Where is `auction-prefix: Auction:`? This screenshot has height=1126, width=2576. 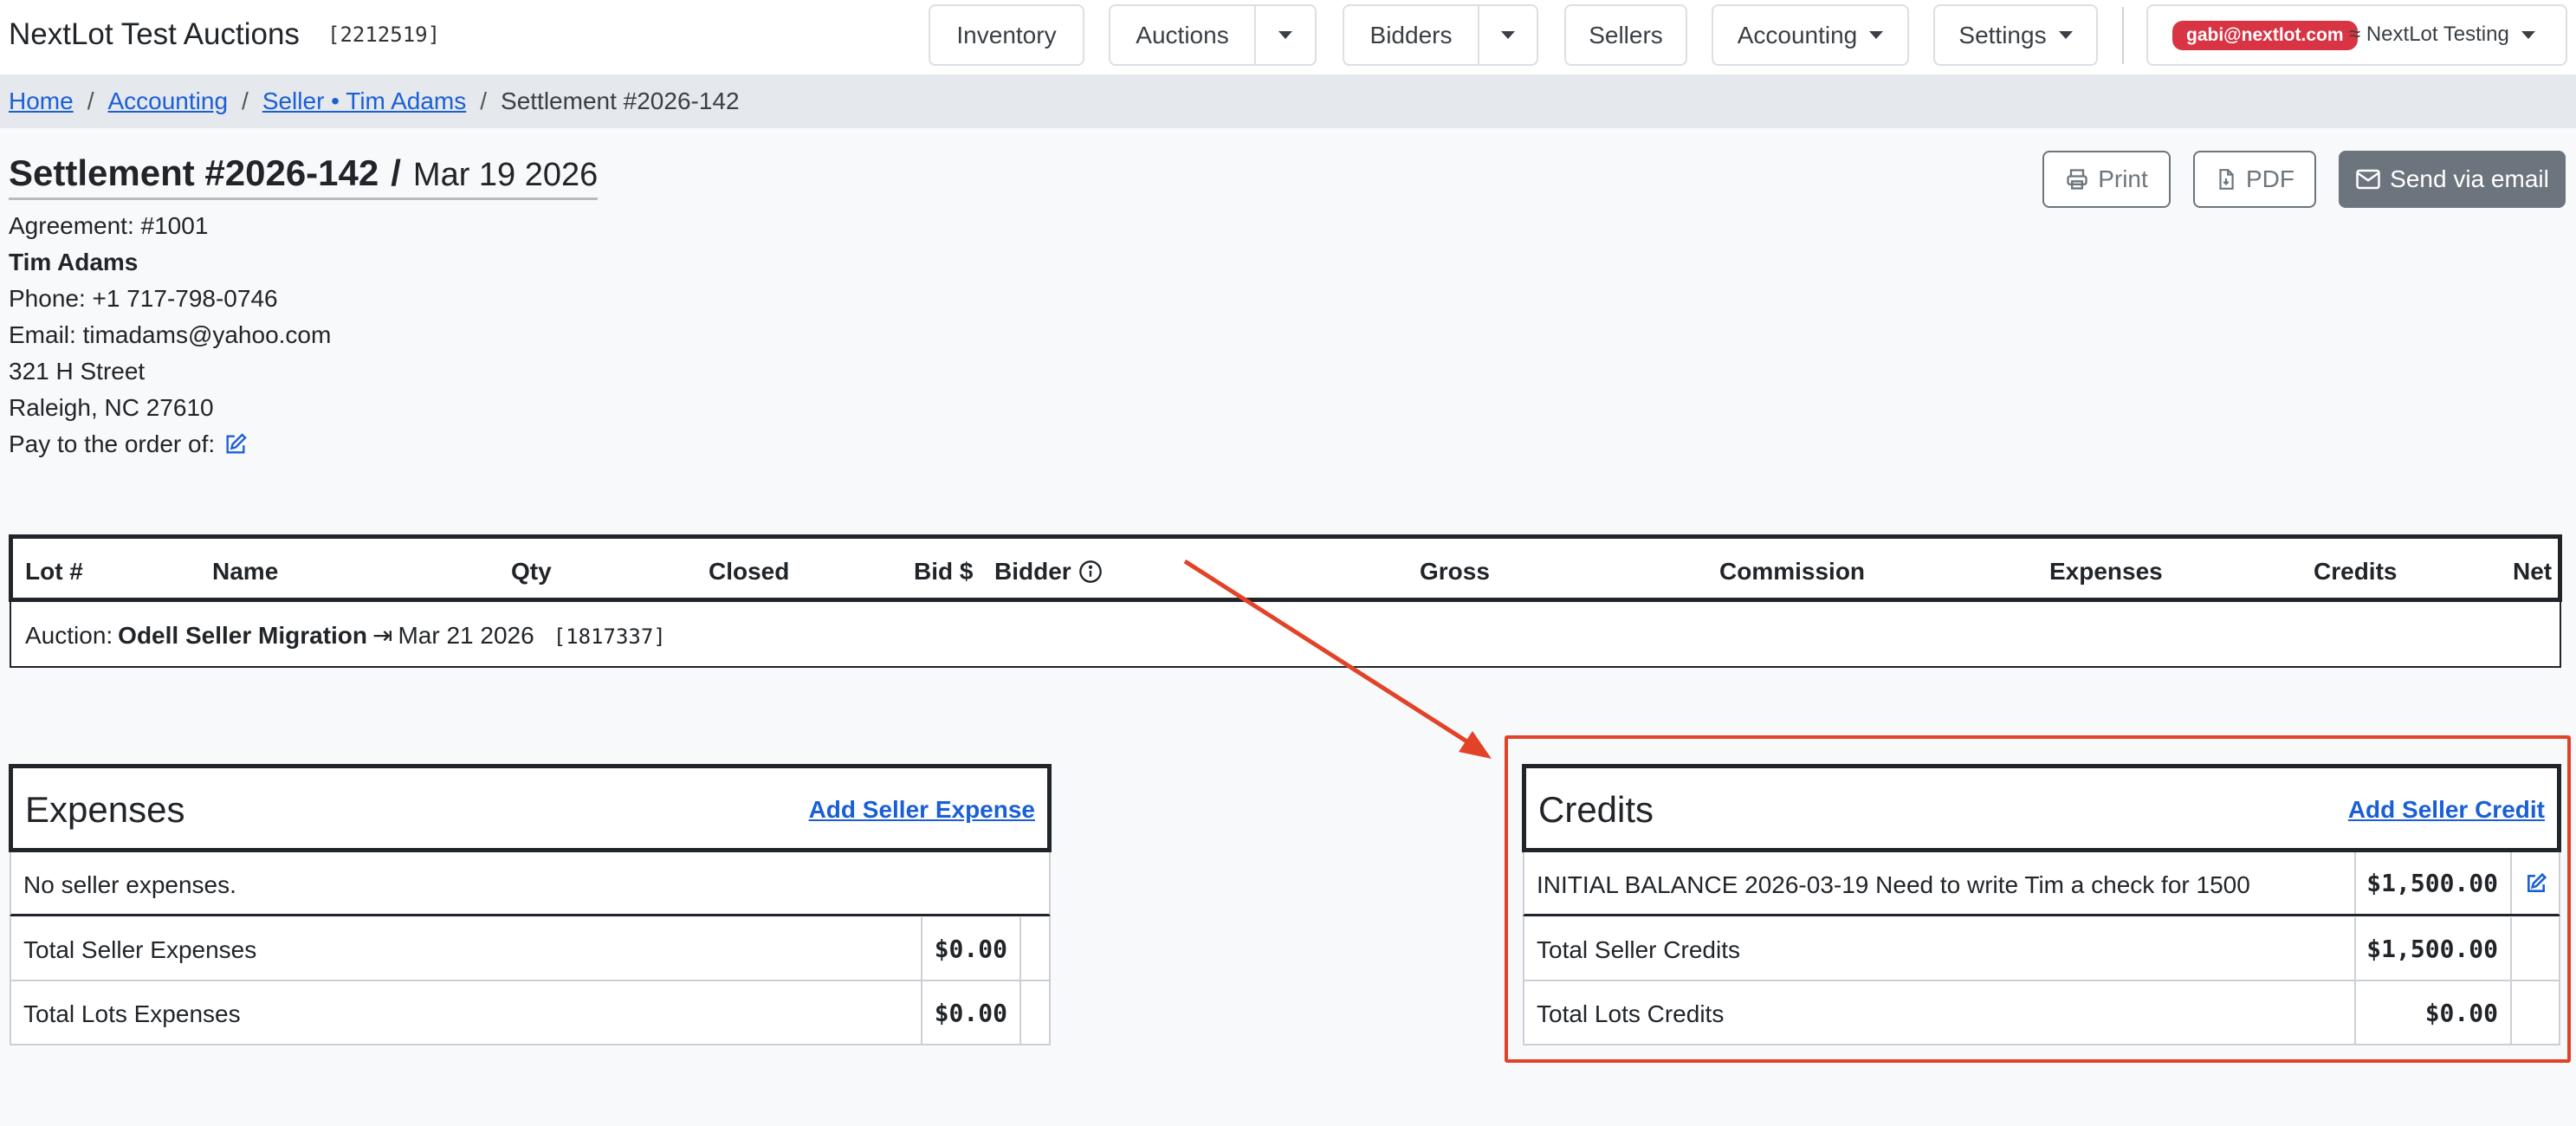 auction-prefix: Auction: is located at coordinates (69, 635).